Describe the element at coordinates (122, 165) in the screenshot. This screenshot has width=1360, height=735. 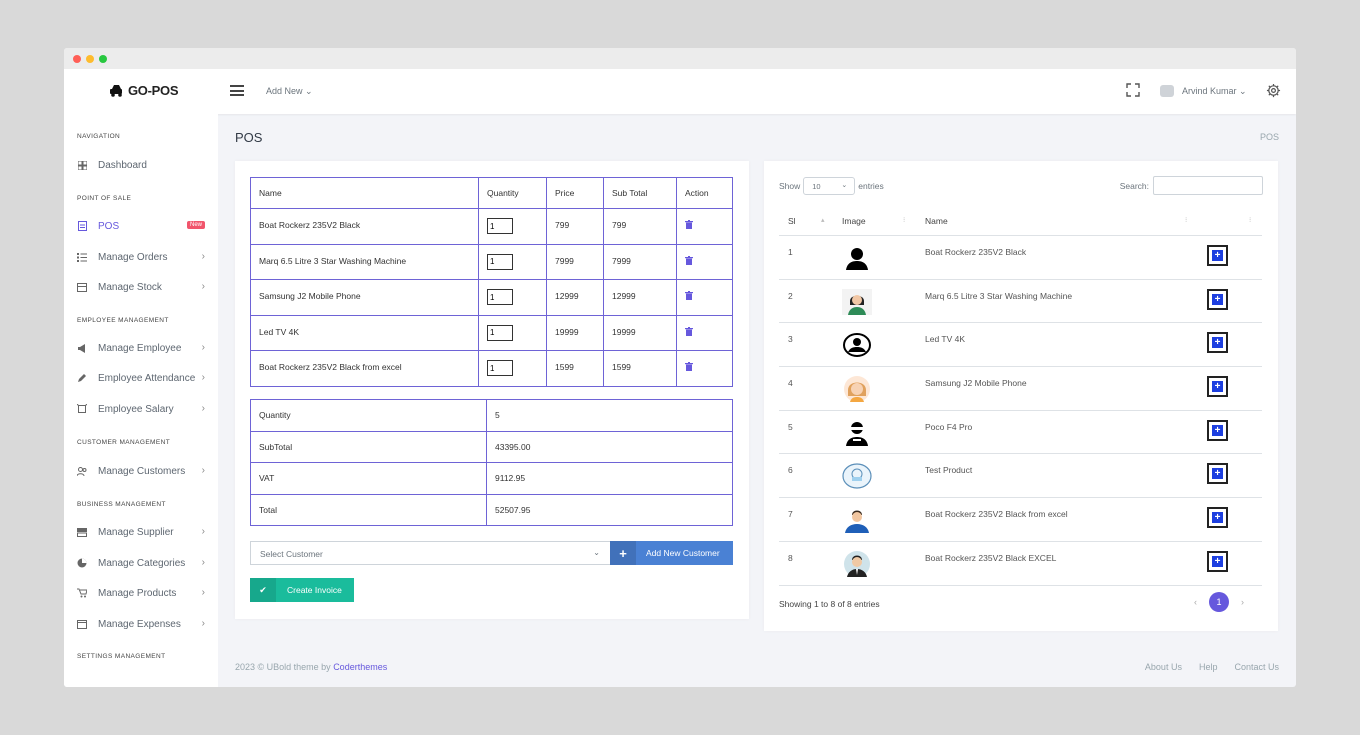
I see `sidebar-item-label: Dashboard` at that location.